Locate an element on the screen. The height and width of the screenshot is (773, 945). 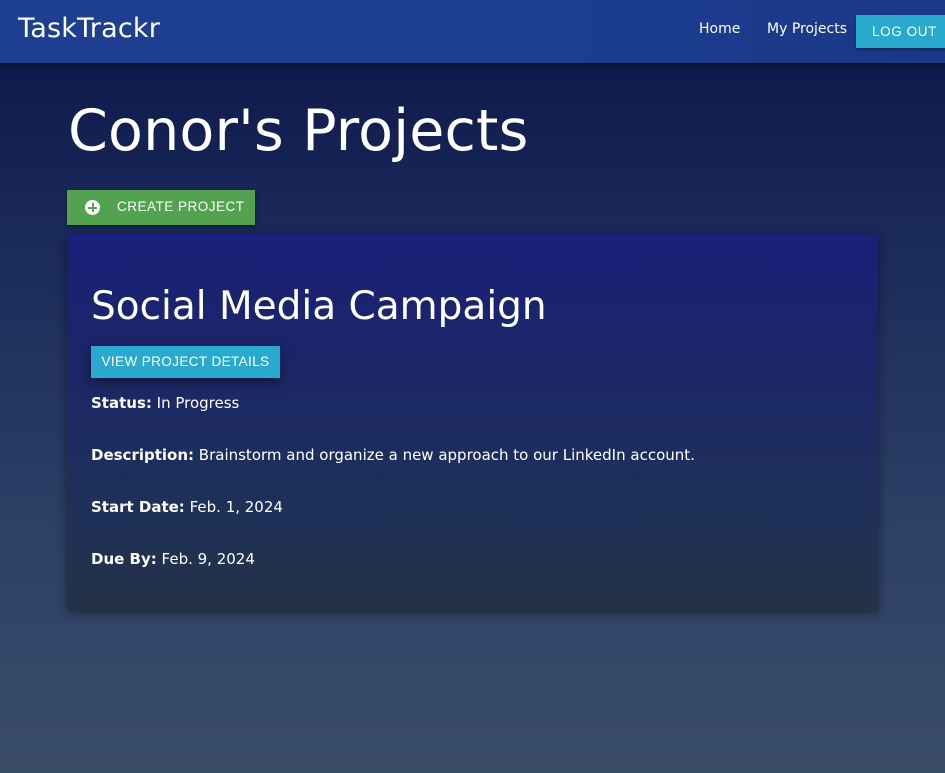
create-project-button: CREATE PROJECT is located at coordinates (161, 207).